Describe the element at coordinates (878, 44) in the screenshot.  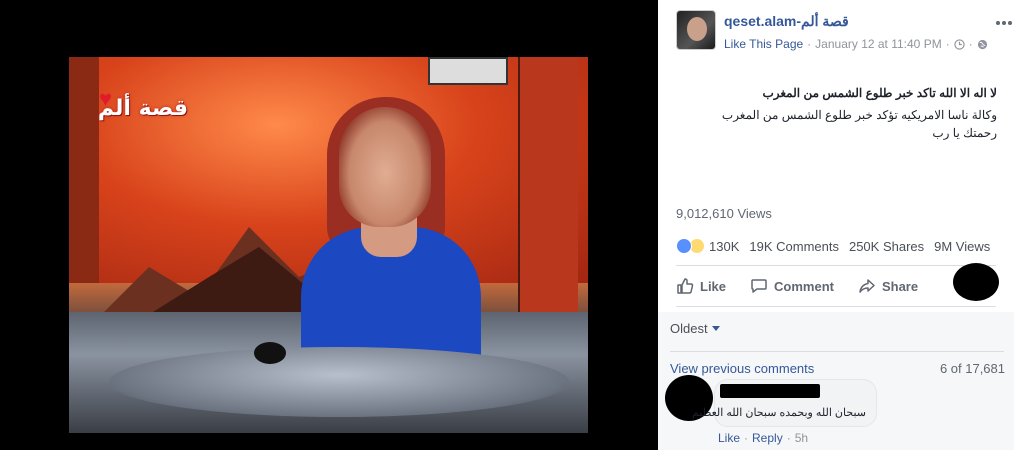
I see `post-date: January 12 at 11:40 PM` at that location.